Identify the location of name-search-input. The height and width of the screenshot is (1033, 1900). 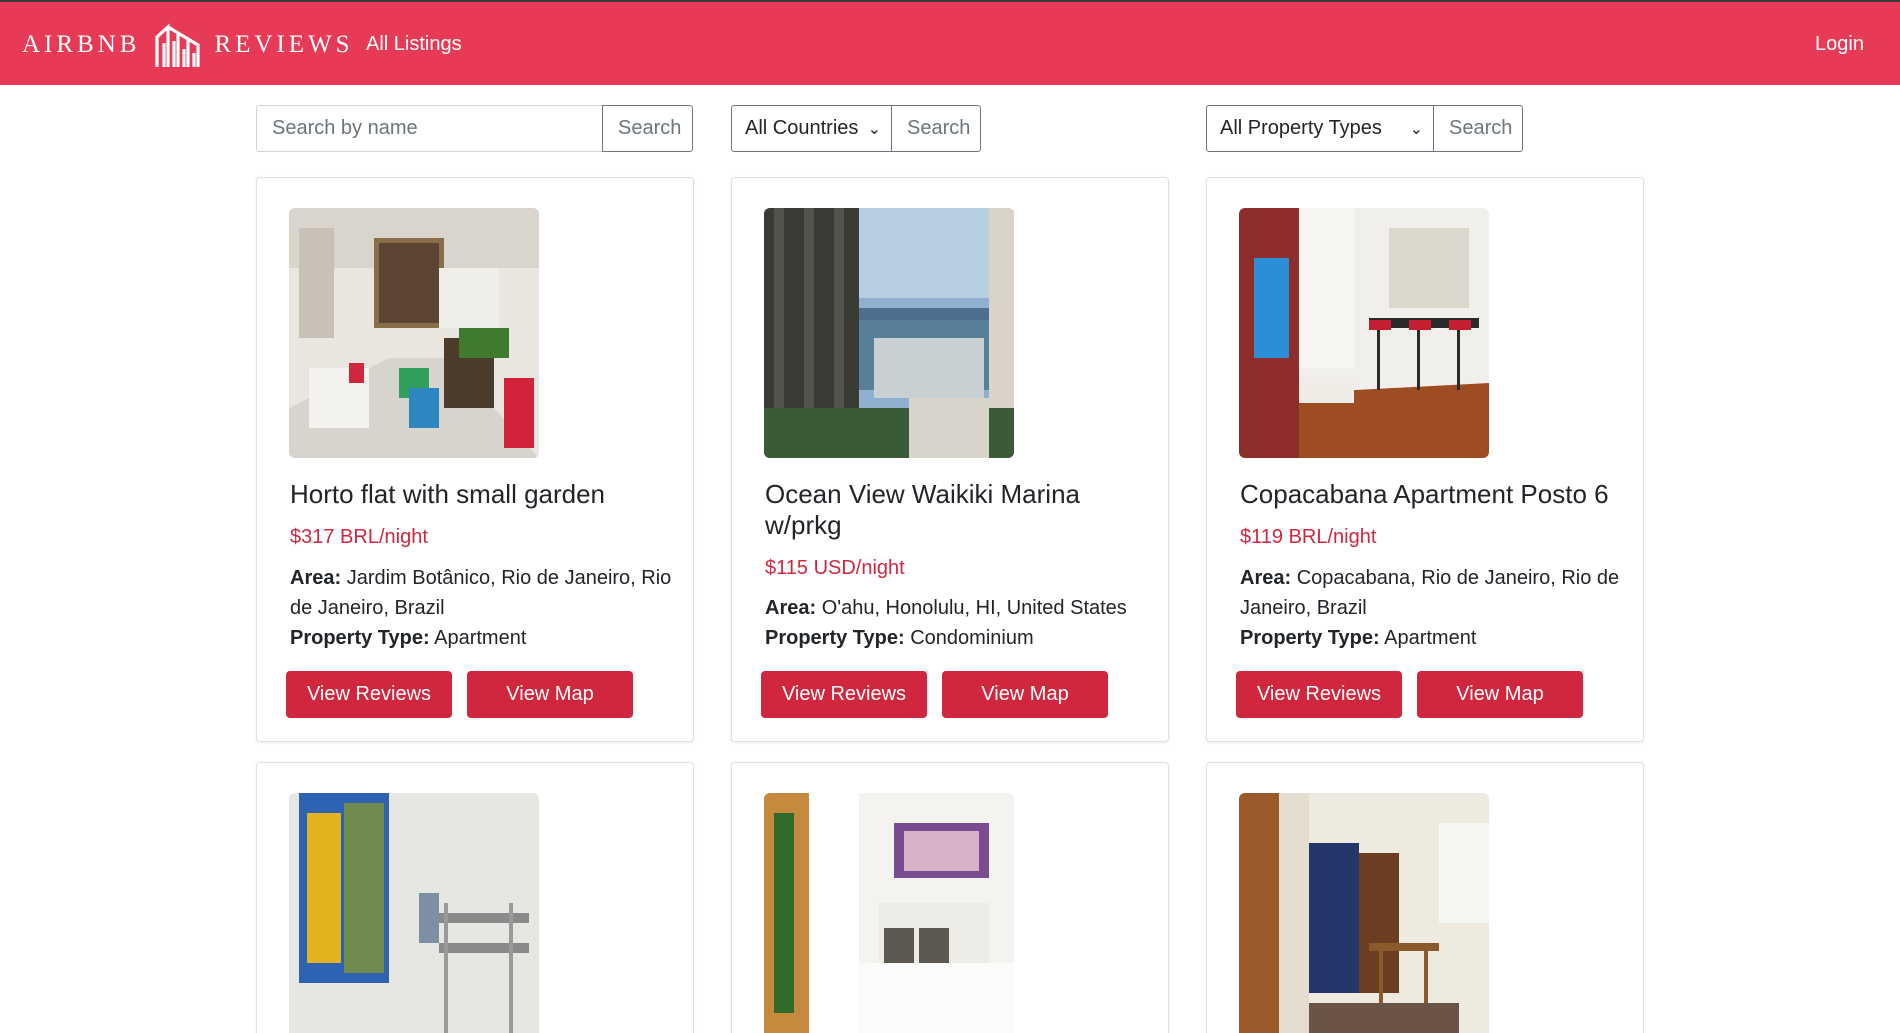
(429, 128).